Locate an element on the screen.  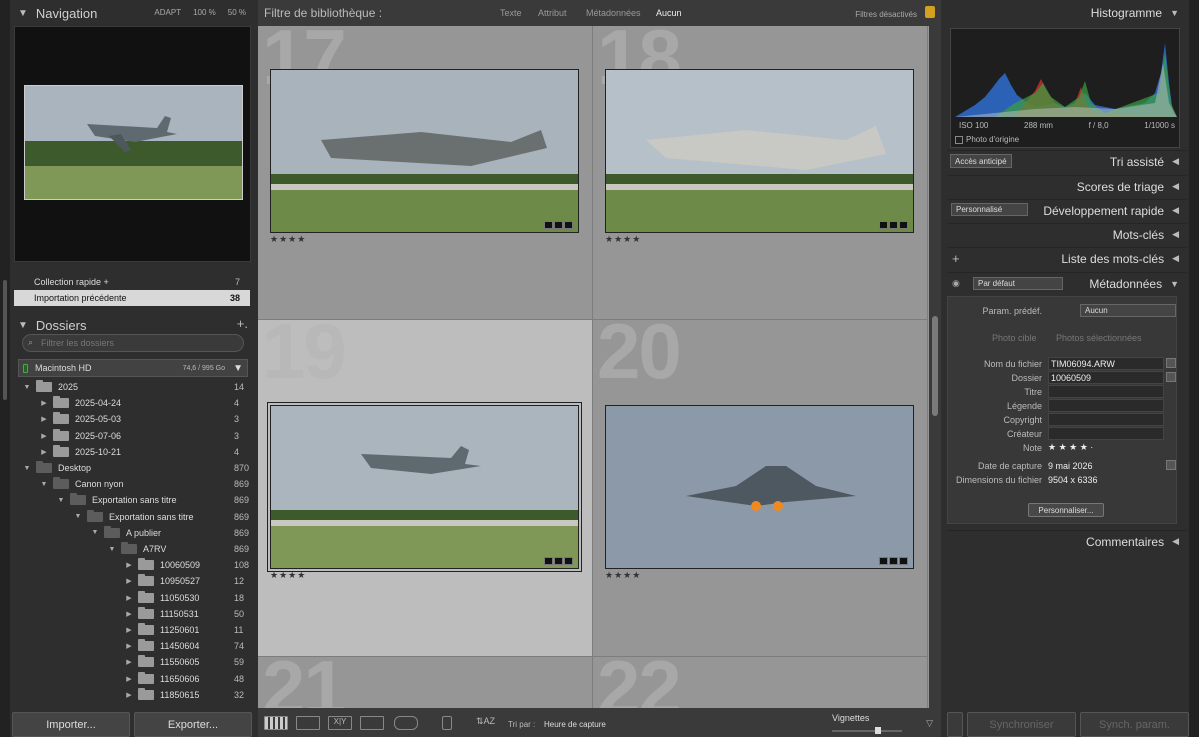
folder-item: ▼ A7RV 869 is located at coordinates (178, 549).